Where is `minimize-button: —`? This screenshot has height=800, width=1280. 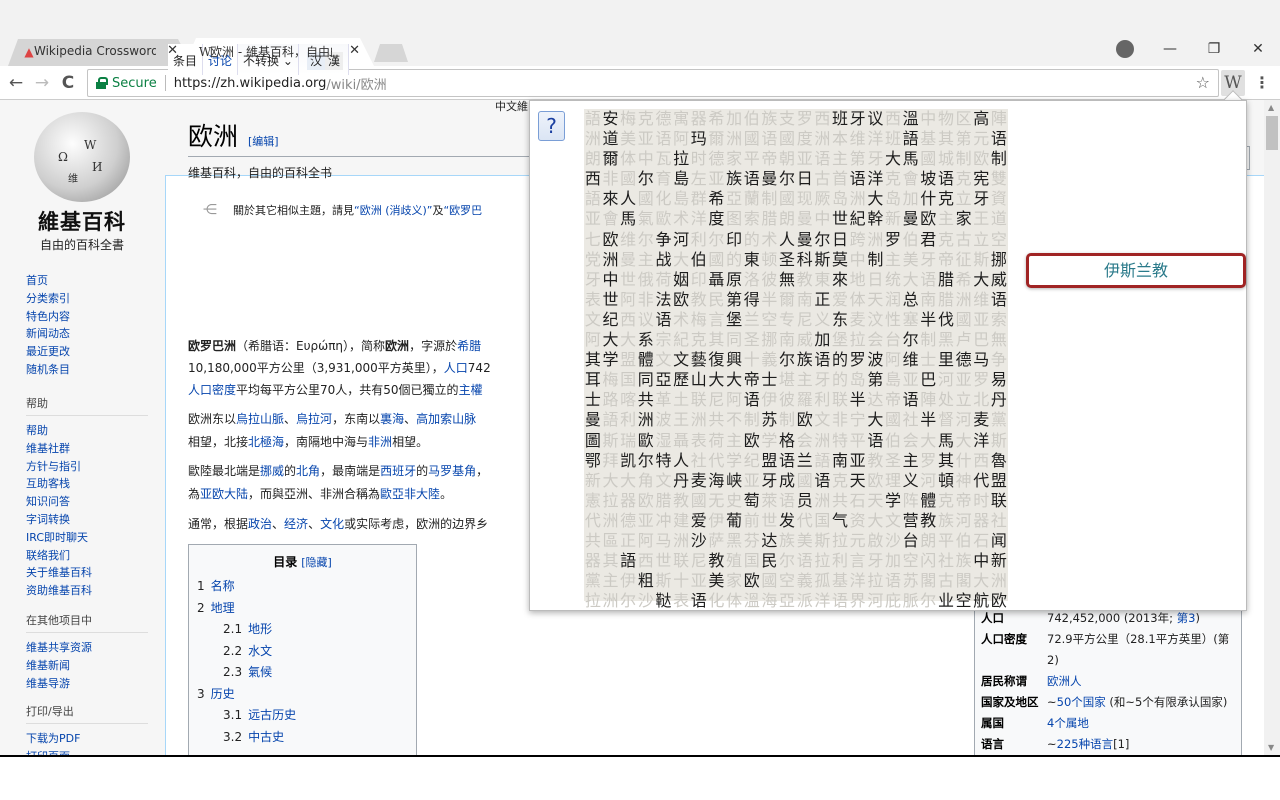
minimize-button: — is located at coordinates (1170, 49).